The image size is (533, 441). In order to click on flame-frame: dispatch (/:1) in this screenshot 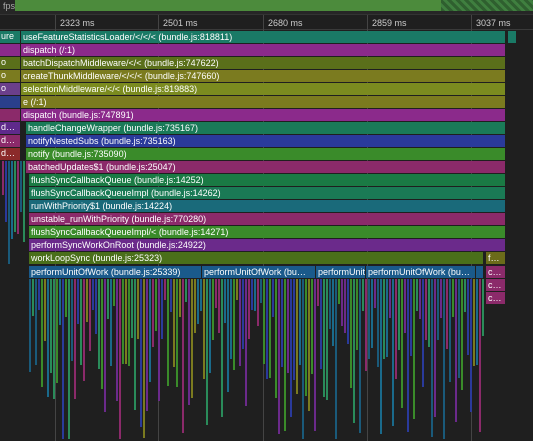, I will do `click(263, 50)`.